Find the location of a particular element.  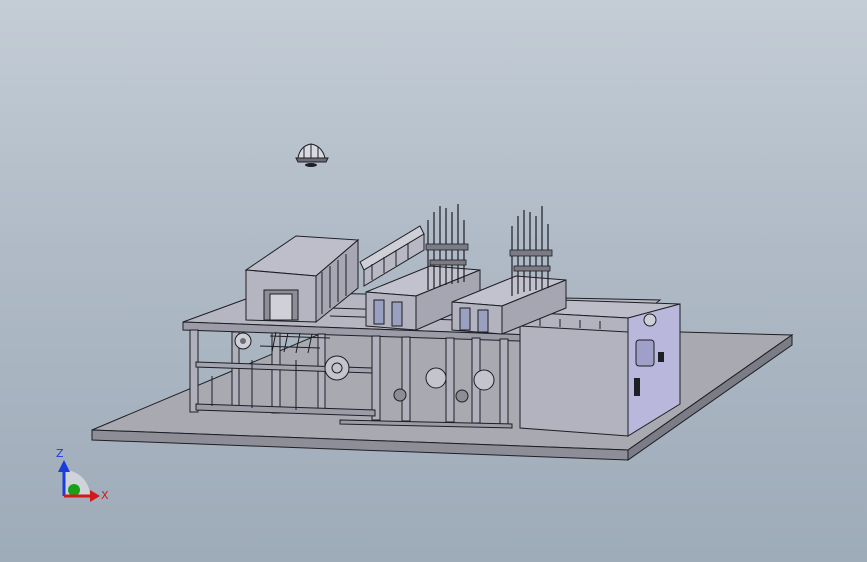

coordinate-triad: Z X is located at coordinates (82, 474).